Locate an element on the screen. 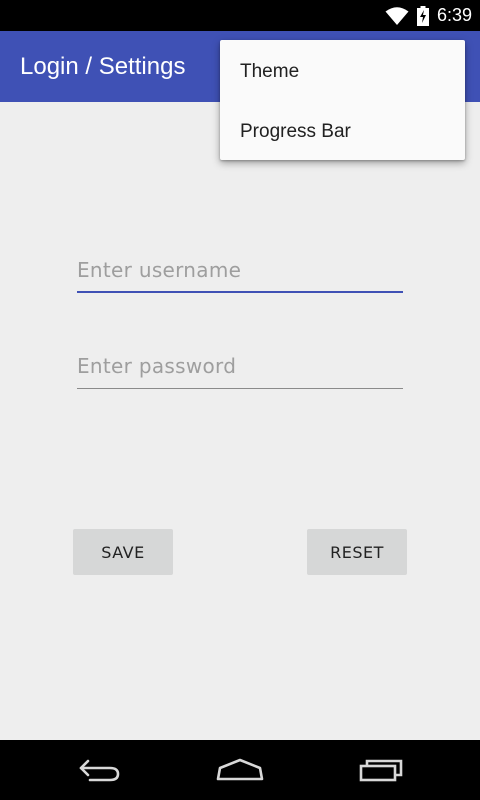  menu-item-theme: Theme is located at coordinates (342, 72).